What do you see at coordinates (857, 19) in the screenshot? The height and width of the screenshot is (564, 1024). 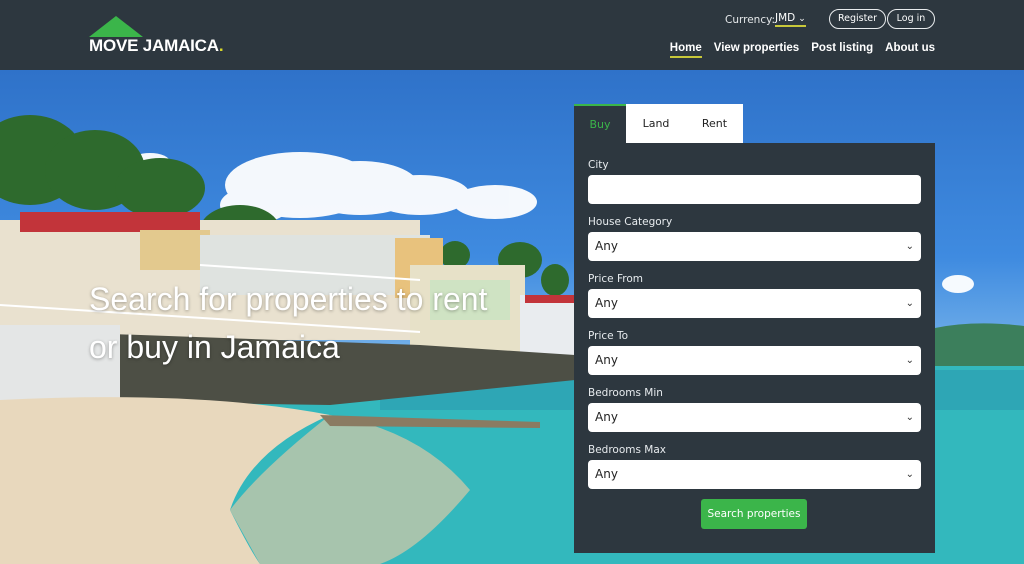 I see `register-button: Register` at bounding box center [857, 19].